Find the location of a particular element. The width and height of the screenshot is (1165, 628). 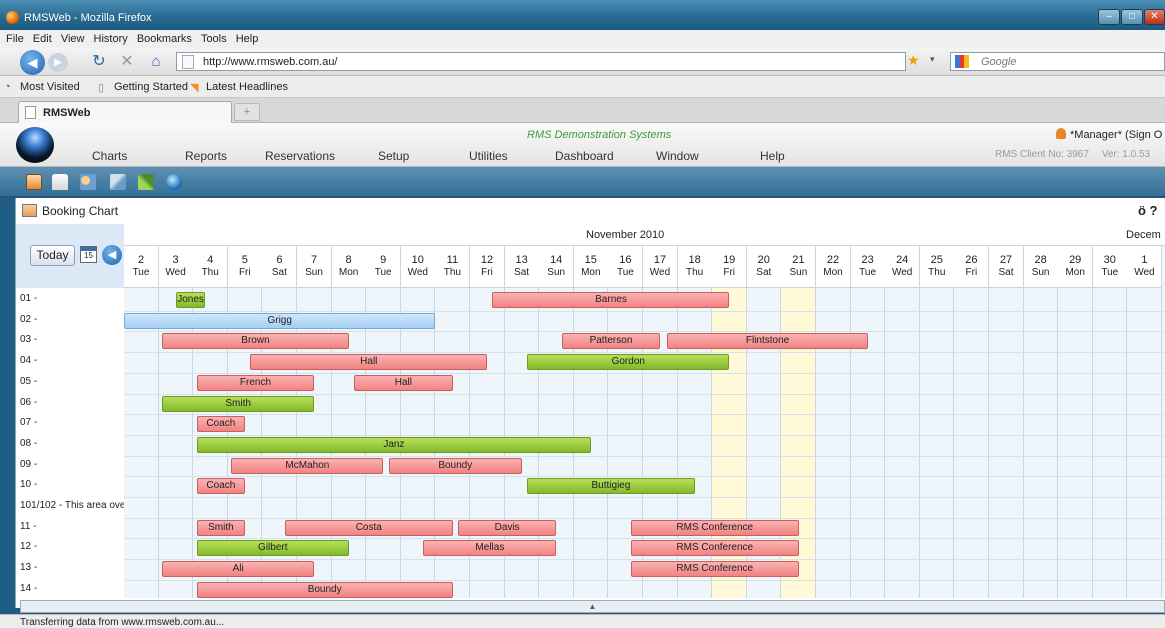

day-header: 16 Tue is located at coordinates (625, 267).